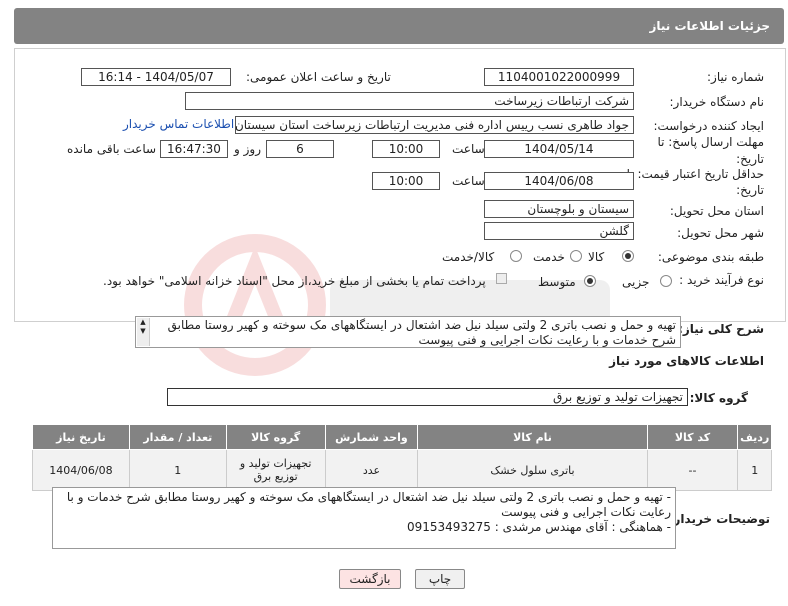 The image size is (788, 606). Describe the element at coordinates (178, 124) in the screenshot. I see `contact-buyer-link: اطلاعات تماس خریدار` at that location.